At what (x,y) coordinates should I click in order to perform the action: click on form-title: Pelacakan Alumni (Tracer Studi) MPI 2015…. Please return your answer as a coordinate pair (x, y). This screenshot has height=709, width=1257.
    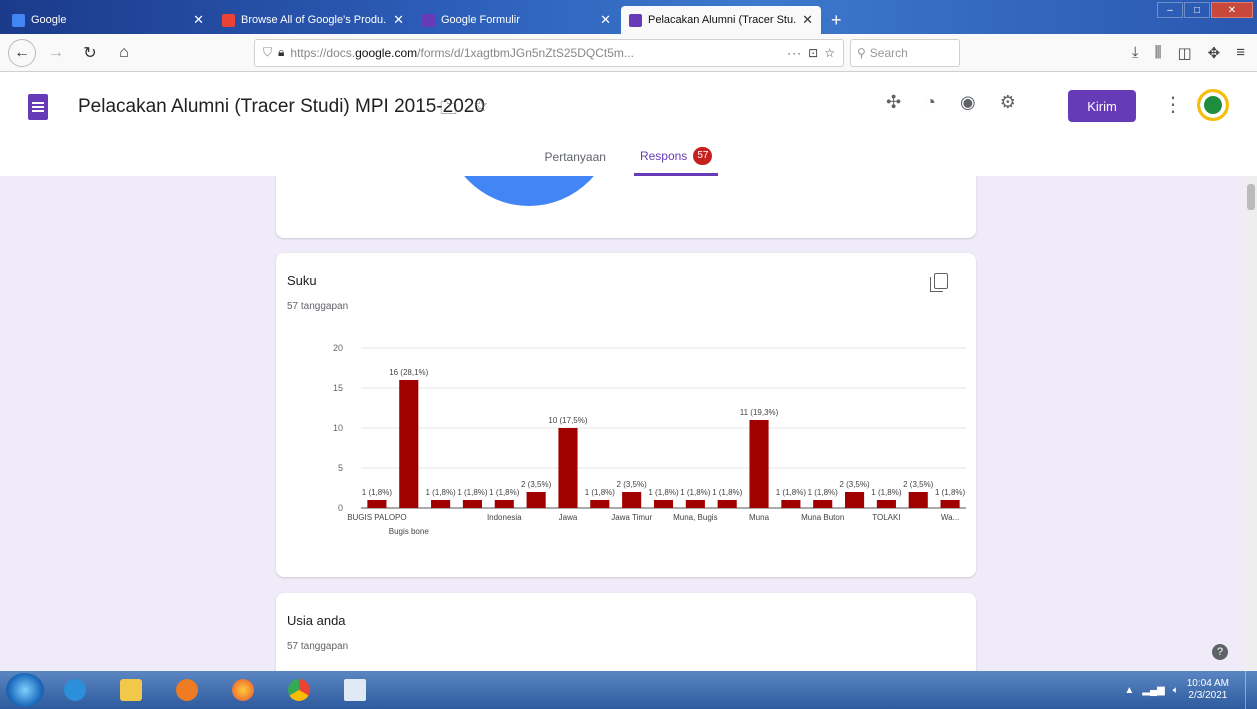
    Looking at the image, I should click on (281, 107).